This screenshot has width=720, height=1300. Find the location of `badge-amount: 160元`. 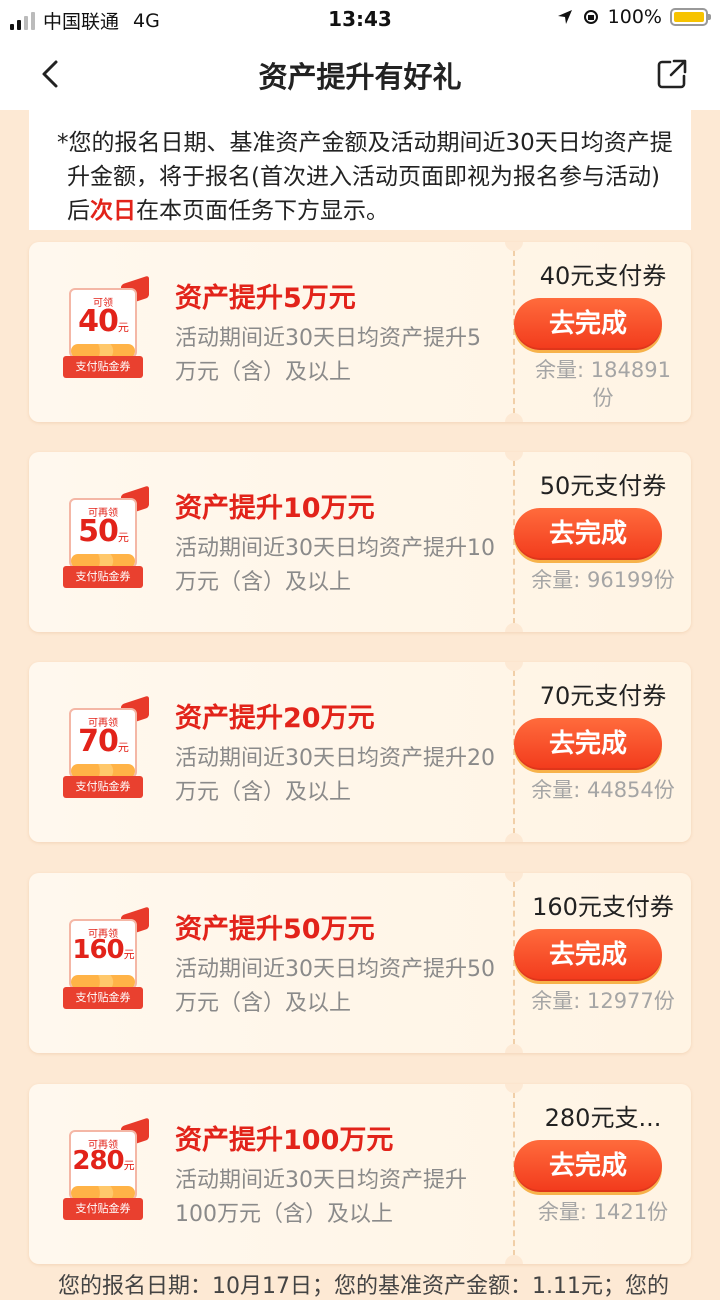

badge-amount: 160元 is located at coordinates (103, 950).